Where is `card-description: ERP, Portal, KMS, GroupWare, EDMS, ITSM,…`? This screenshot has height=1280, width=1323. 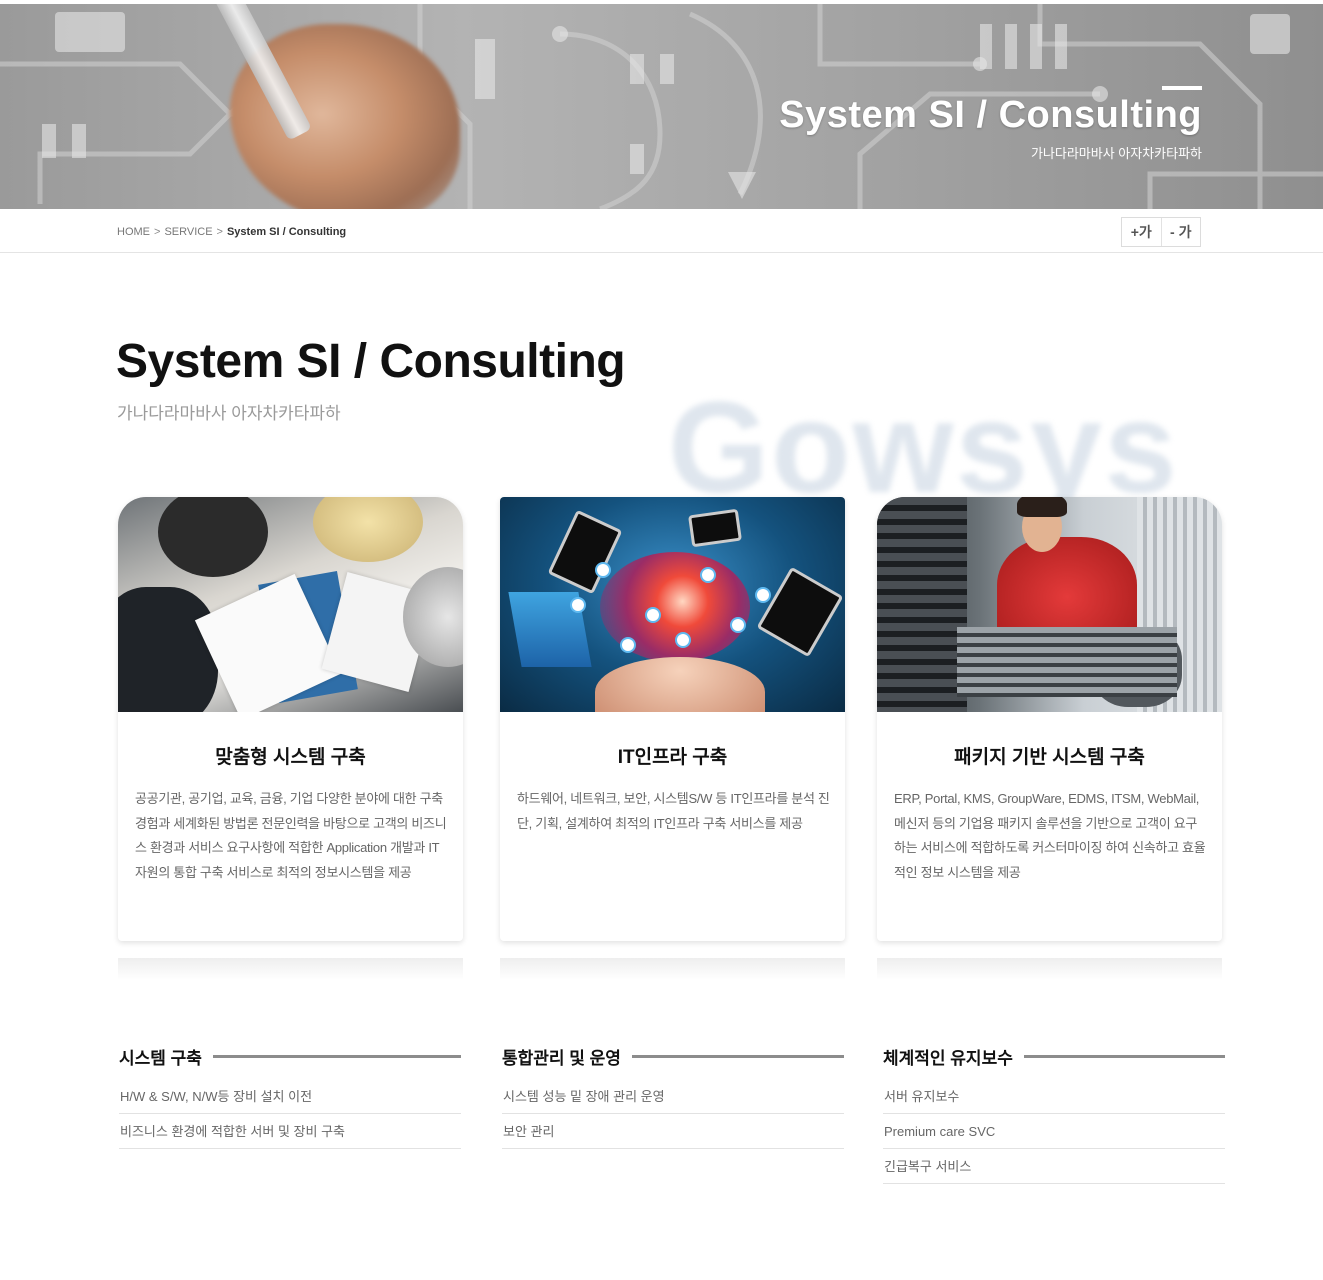
card-description: ERP, Portal, KMS, GroupWare, EDMS, ITSM,… is located at coordinates (1050, 835).